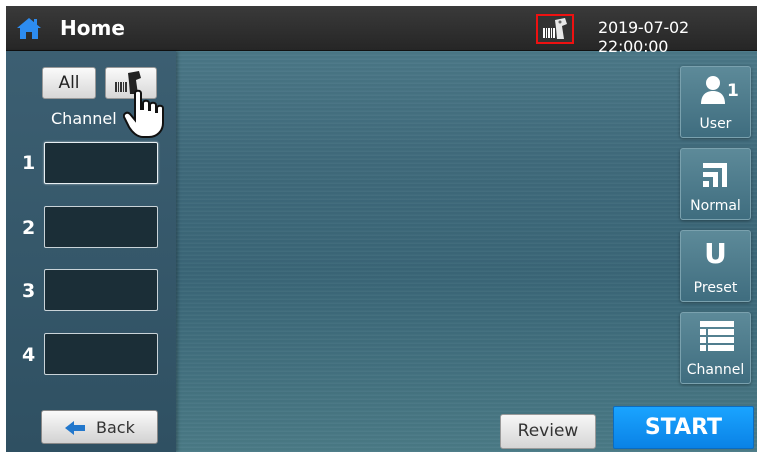  I want to click on channel-4-input, so click(101, 354).